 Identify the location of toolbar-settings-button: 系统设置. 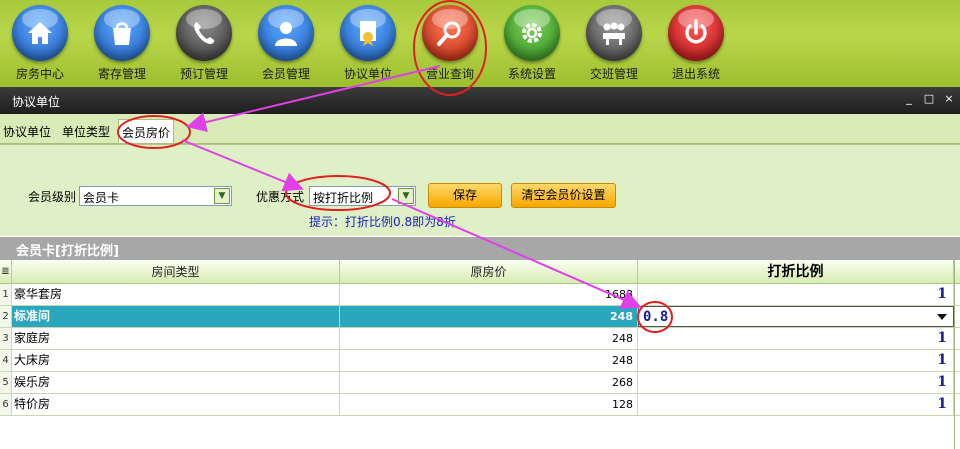
(532, 43).